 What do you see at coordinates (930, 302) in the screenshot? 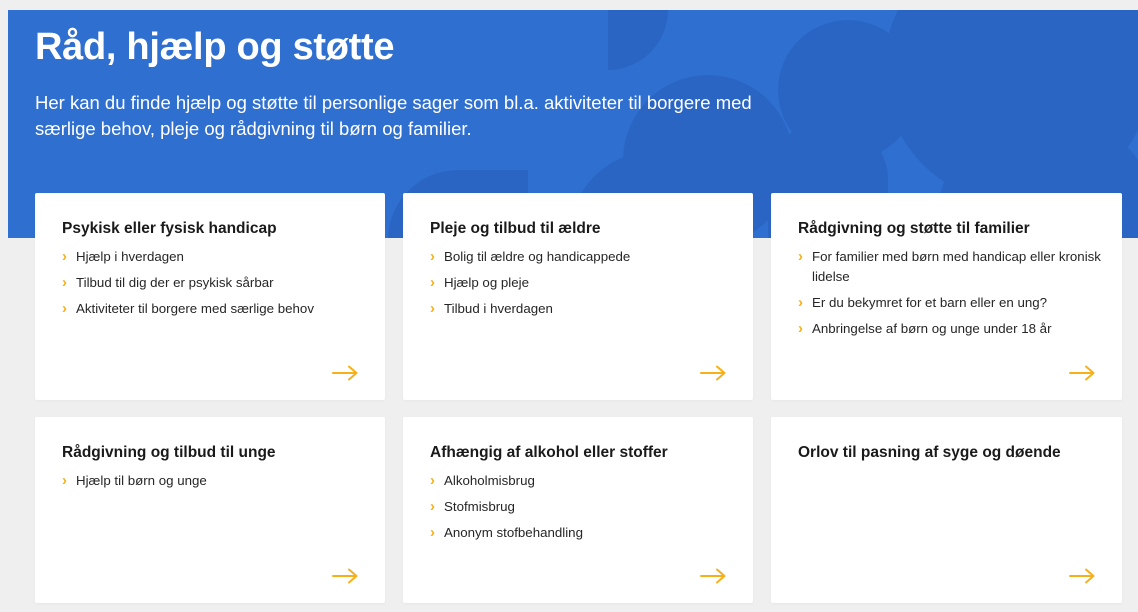
I see `card-link-label: Er du bekymret for et barn eller en ung?` at bounding box center [930, 302].